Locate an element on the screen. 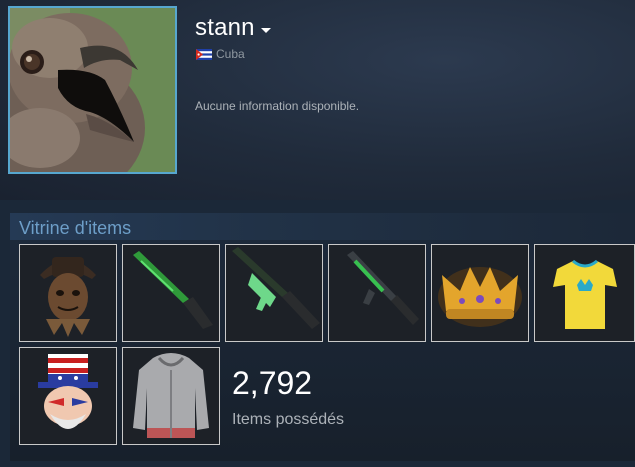  bird-avatar-icon is located at coordinates (92, 90).